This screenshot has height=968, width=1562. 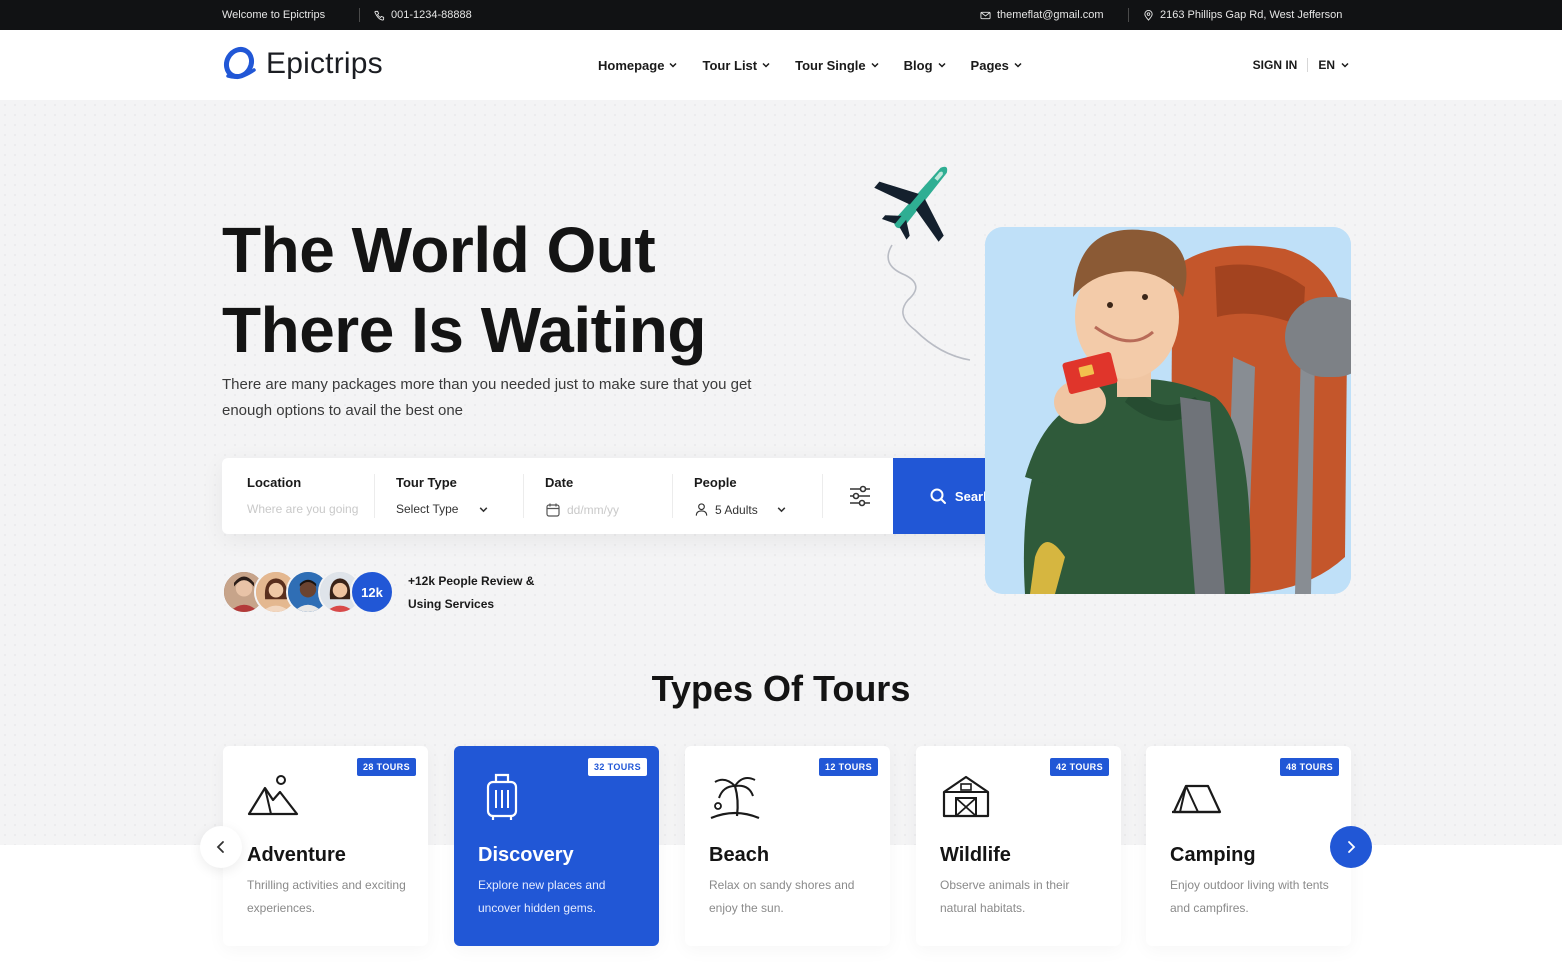 I want to click on palm-tree-icon, so click(x=735, y=798).